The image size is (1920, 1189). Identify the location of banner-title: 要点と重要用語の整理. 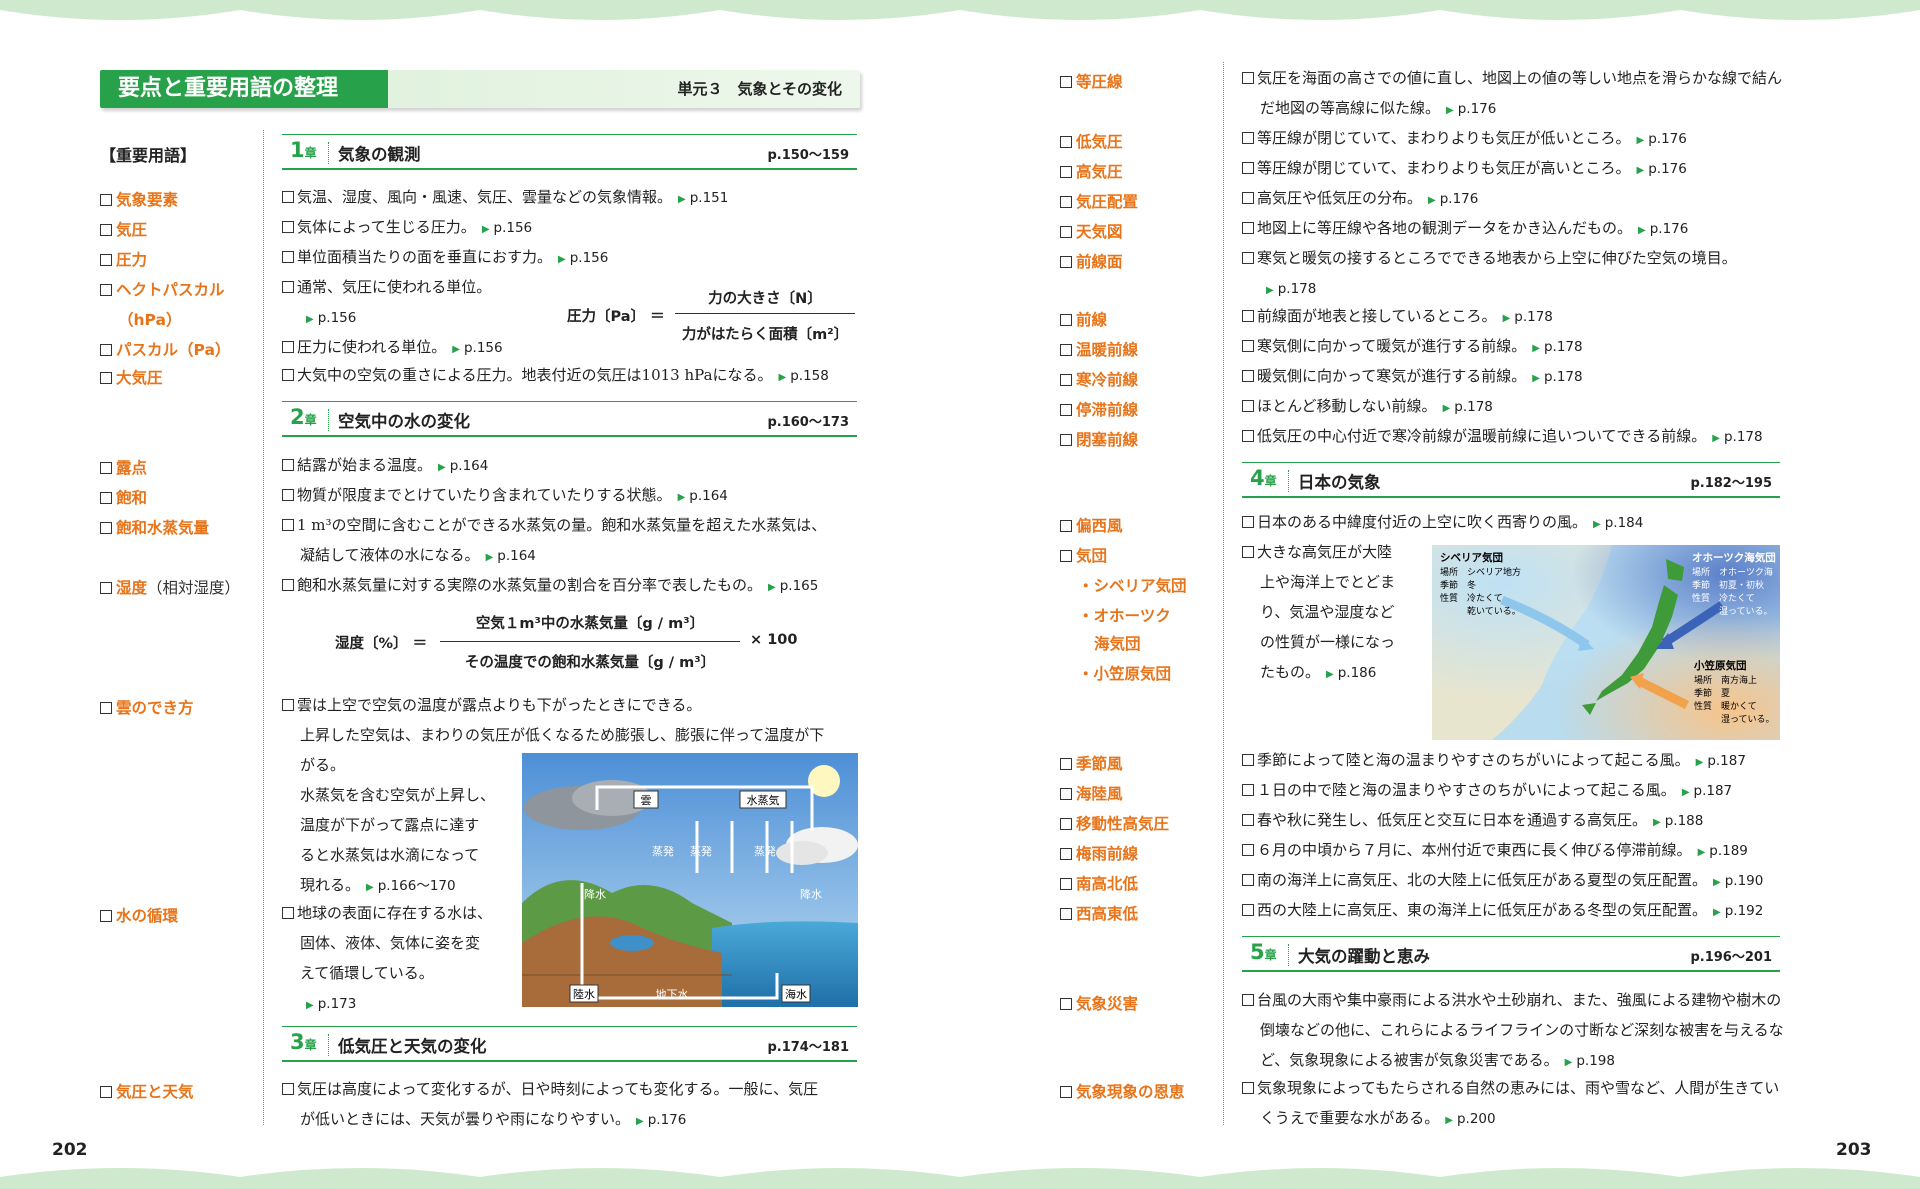
(244, 89).